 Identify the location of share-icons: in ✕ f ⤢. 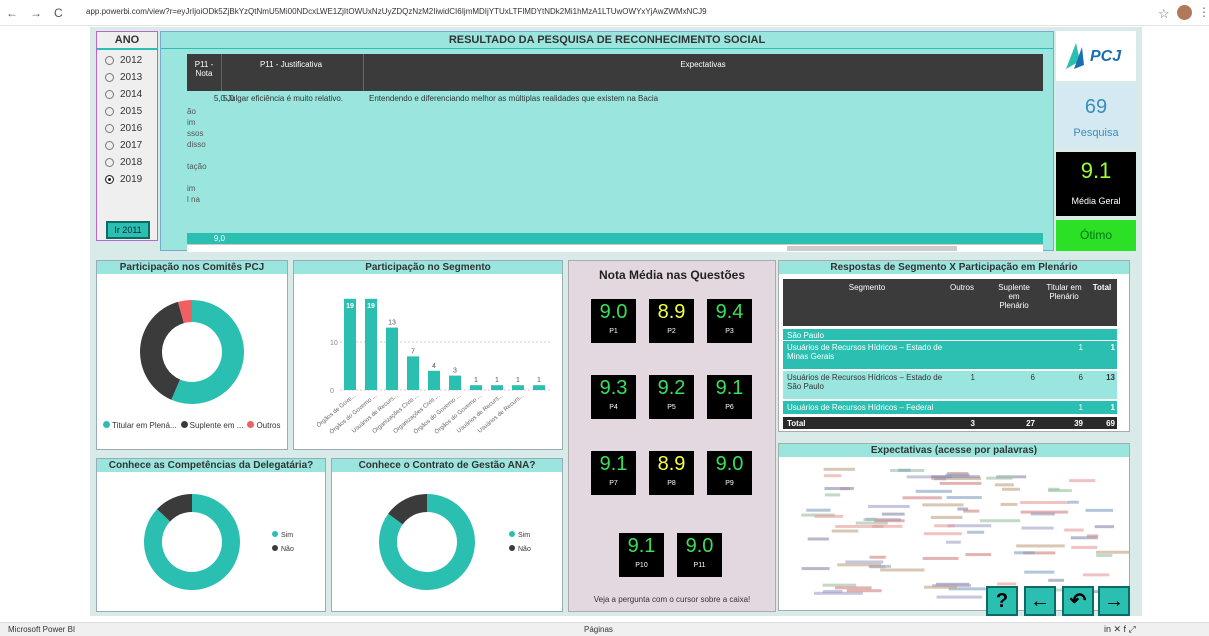
(1120, 629).